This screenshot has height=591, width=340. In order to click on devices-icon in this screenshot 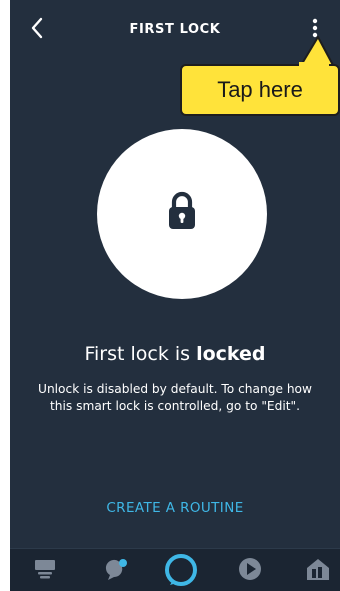, I will do `click(318, 569)`.